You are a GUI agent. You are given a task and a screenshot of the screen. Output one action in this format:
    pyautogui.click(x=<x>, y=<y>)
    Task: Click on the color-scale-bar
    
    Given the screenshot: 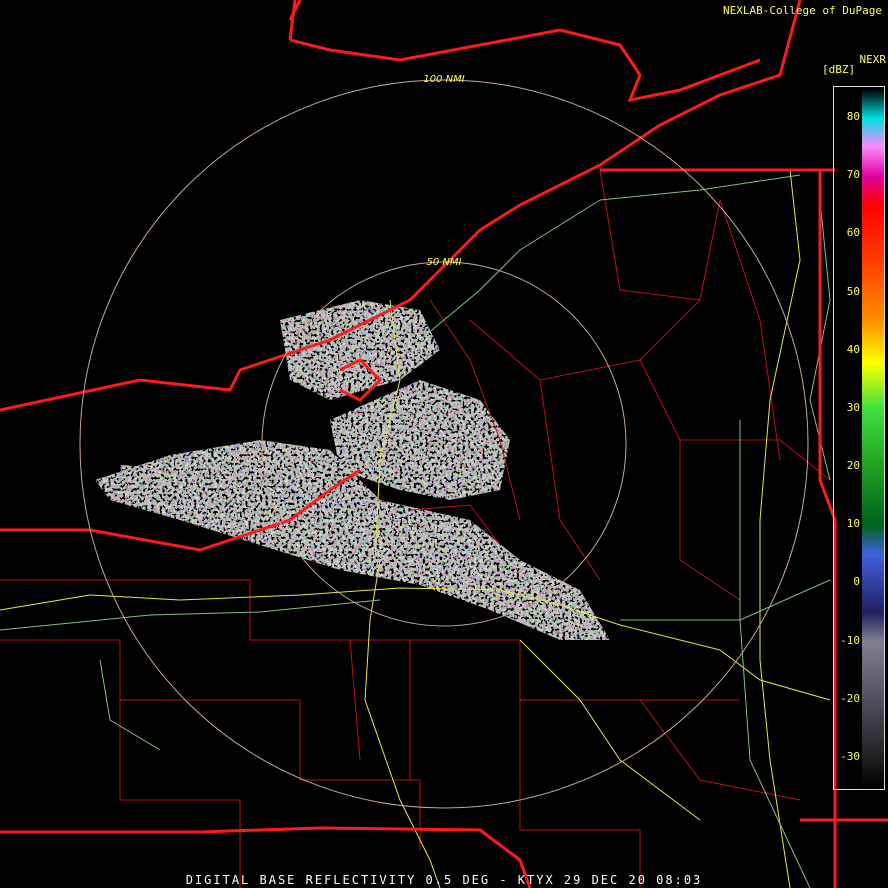 What is the action you would take?
    pyautogui.click(x=873, y=438)
    